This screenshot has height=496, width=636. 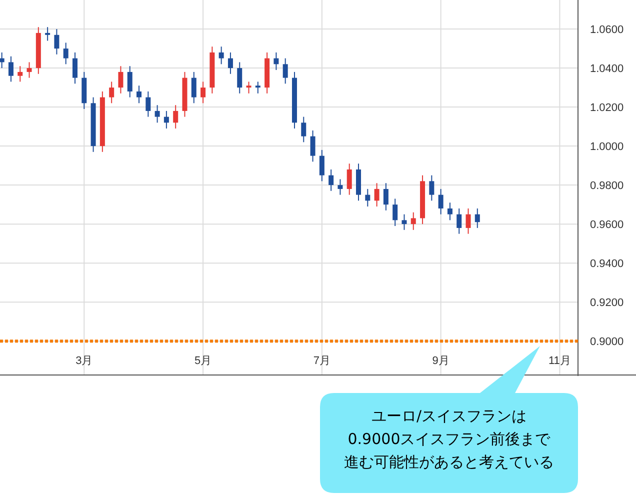 I want to click on axis-label: 7月, so click(x=321, y=361).